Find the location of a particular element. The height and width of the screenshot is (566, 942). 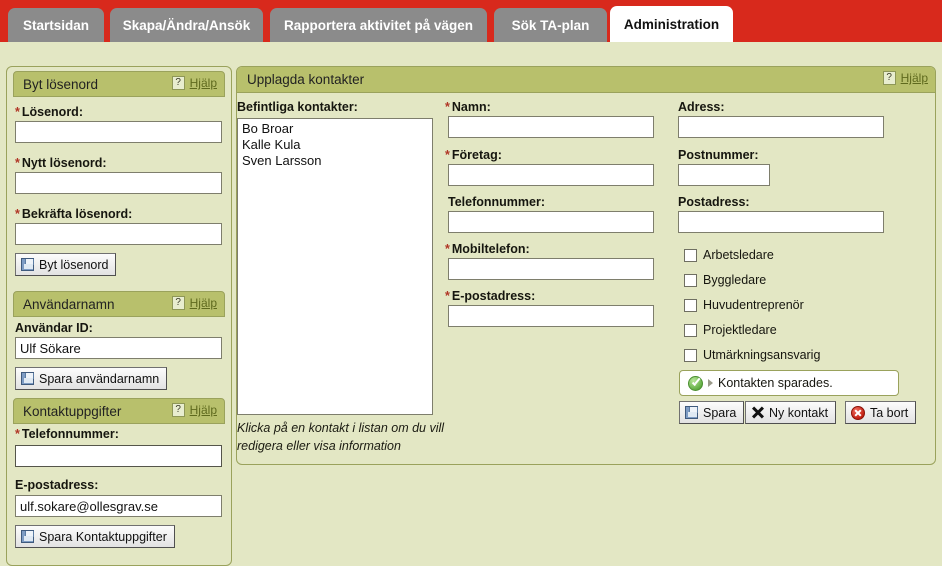

foretag-input is located at coordinates (551, 175).